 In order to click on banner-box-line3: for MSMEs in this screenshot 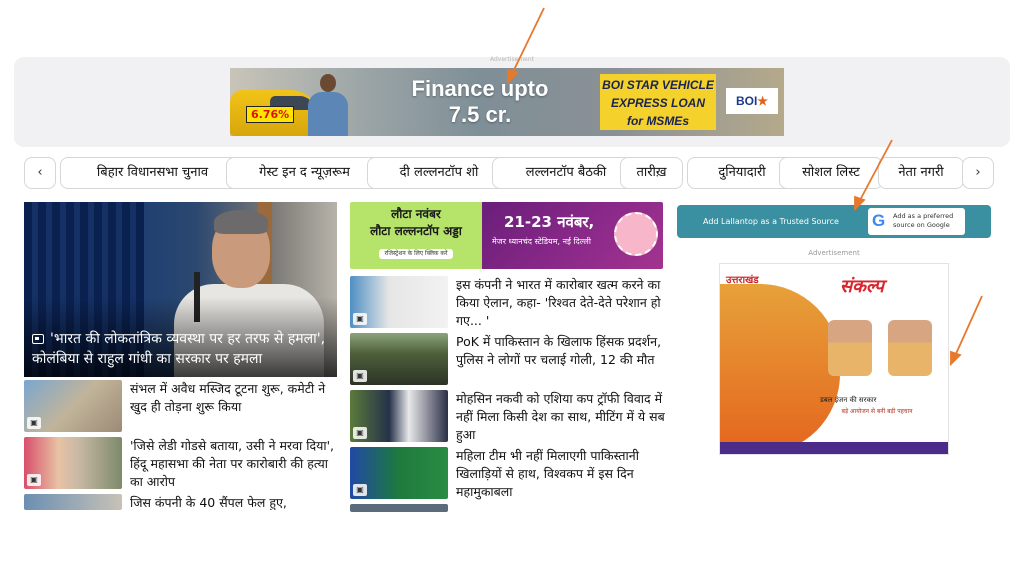, I will do `click(657, 121)`.